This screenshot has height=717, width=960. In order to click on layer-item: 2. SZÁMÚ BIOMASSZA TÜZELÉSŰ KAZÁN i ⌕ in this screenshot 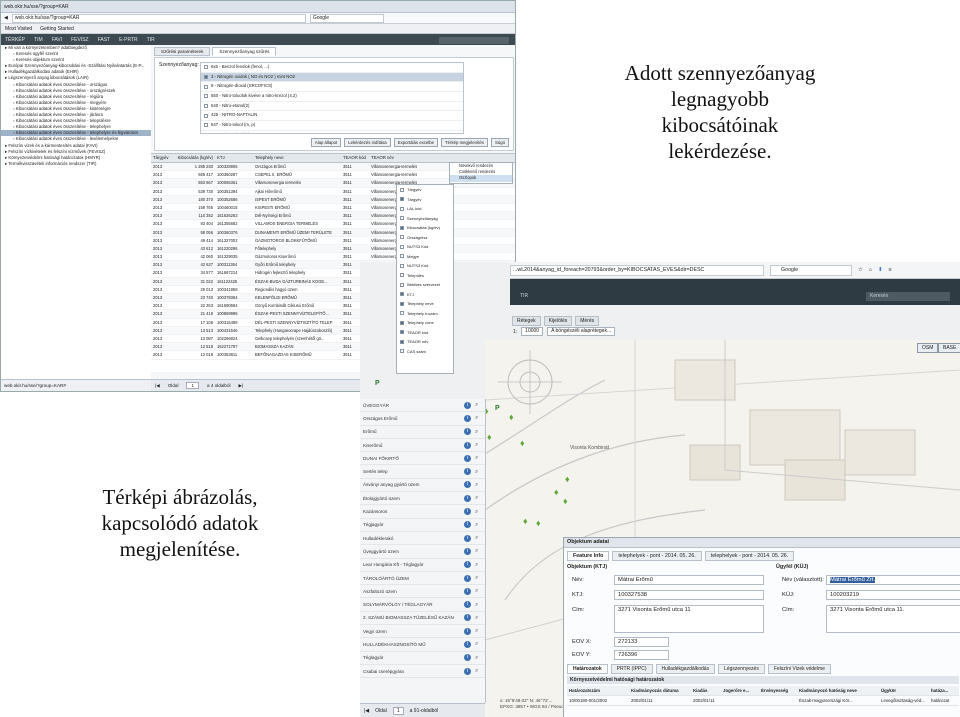, I will do `click(422, 619)`.